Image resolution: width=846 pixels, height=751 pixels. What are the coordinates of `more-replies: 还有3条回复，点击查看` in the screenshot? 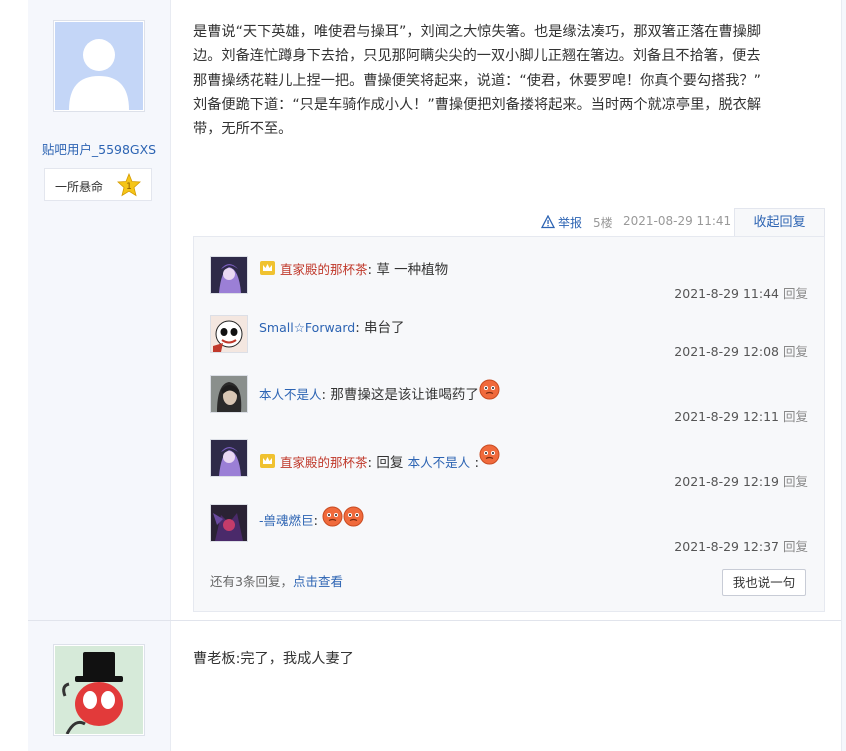 It's located at (276, 580).